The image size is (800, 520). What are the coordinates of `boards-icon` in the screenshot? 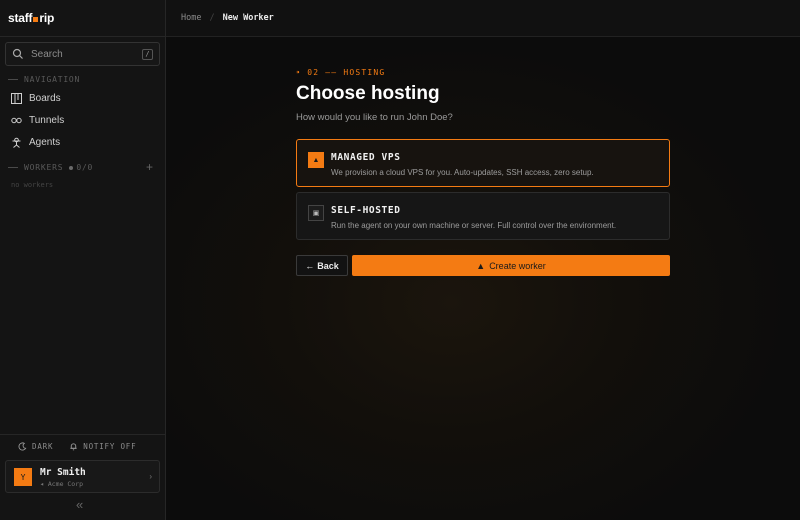 It's located at (16, 98).